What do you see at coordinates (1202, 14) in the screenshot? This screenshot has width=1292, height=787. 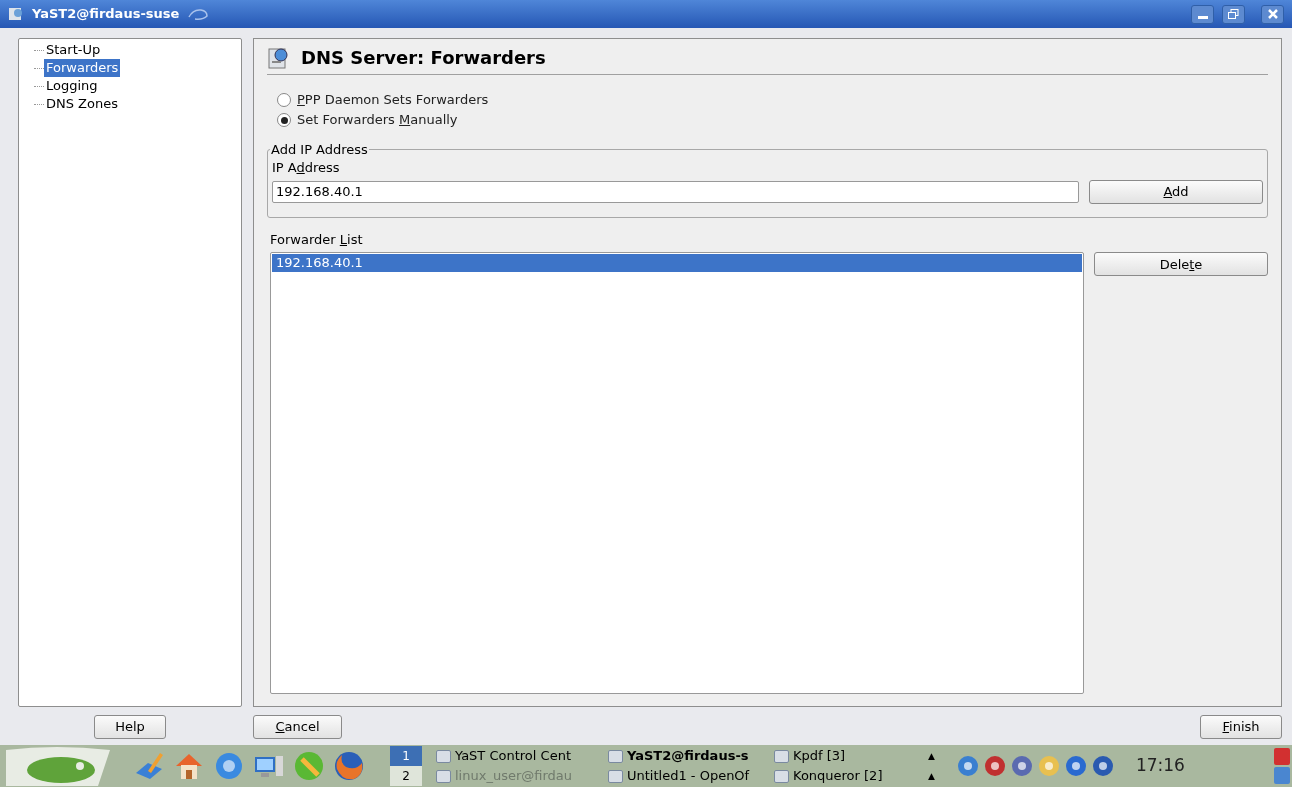 I see `minimize-button` at bounding box center [1202, 14].